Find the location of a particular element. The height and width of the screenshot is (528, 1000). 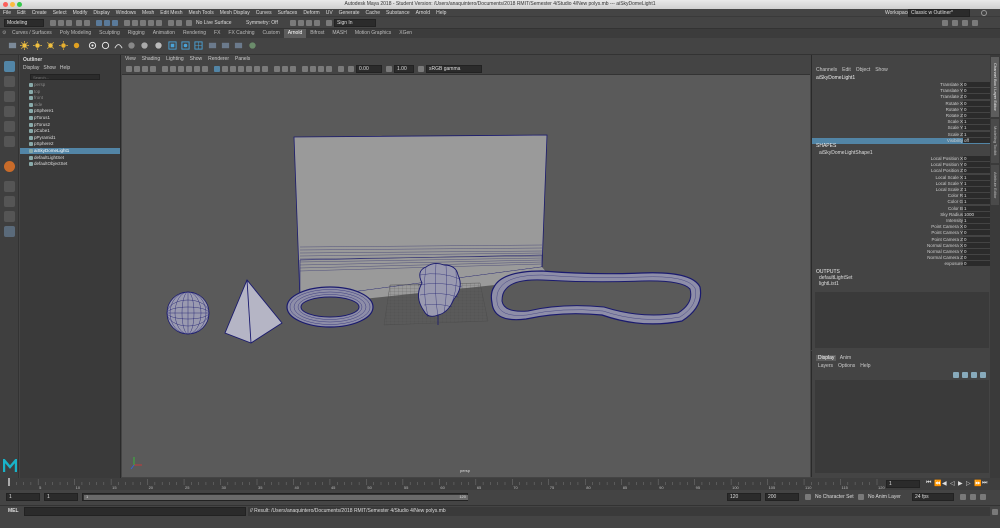

menu-help: Help is located at coordinates (441, 13).